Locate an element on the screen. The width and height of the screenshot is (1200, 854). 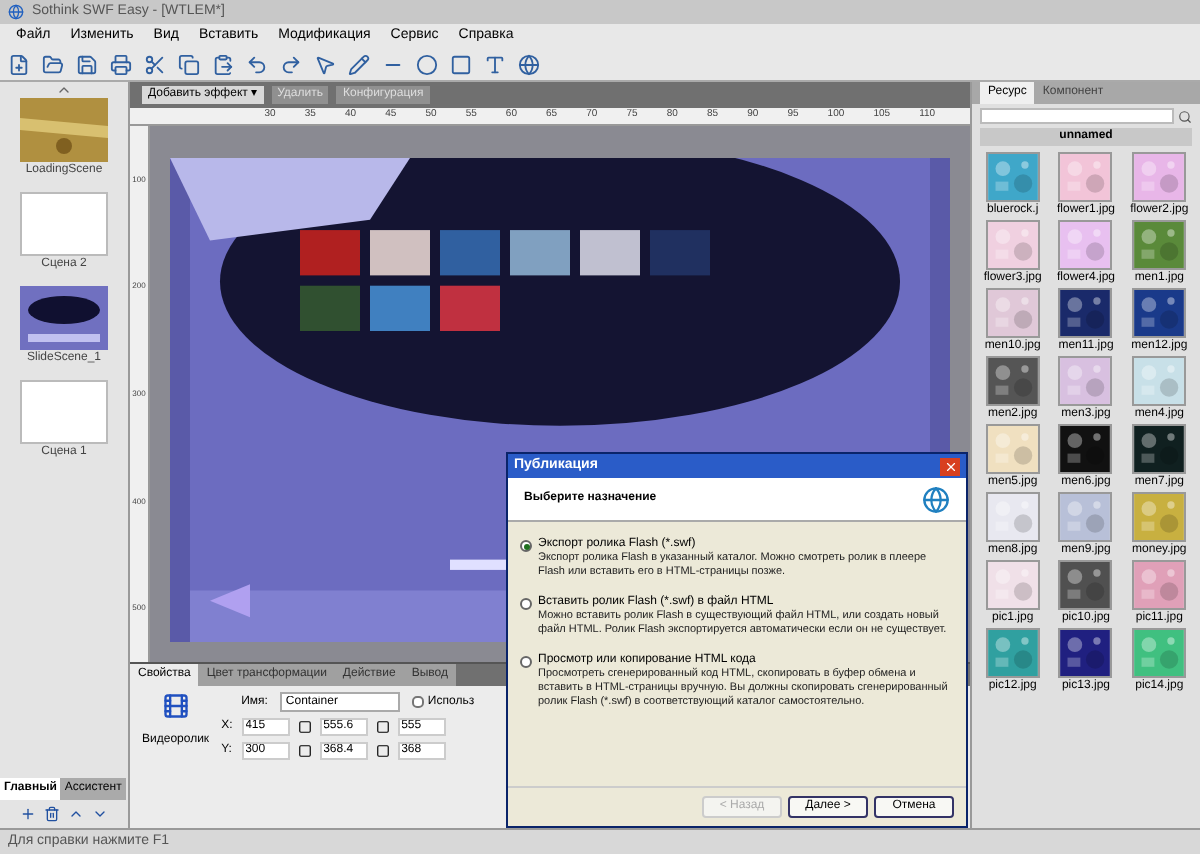
search-icon is located at coordinates (1185, 116).